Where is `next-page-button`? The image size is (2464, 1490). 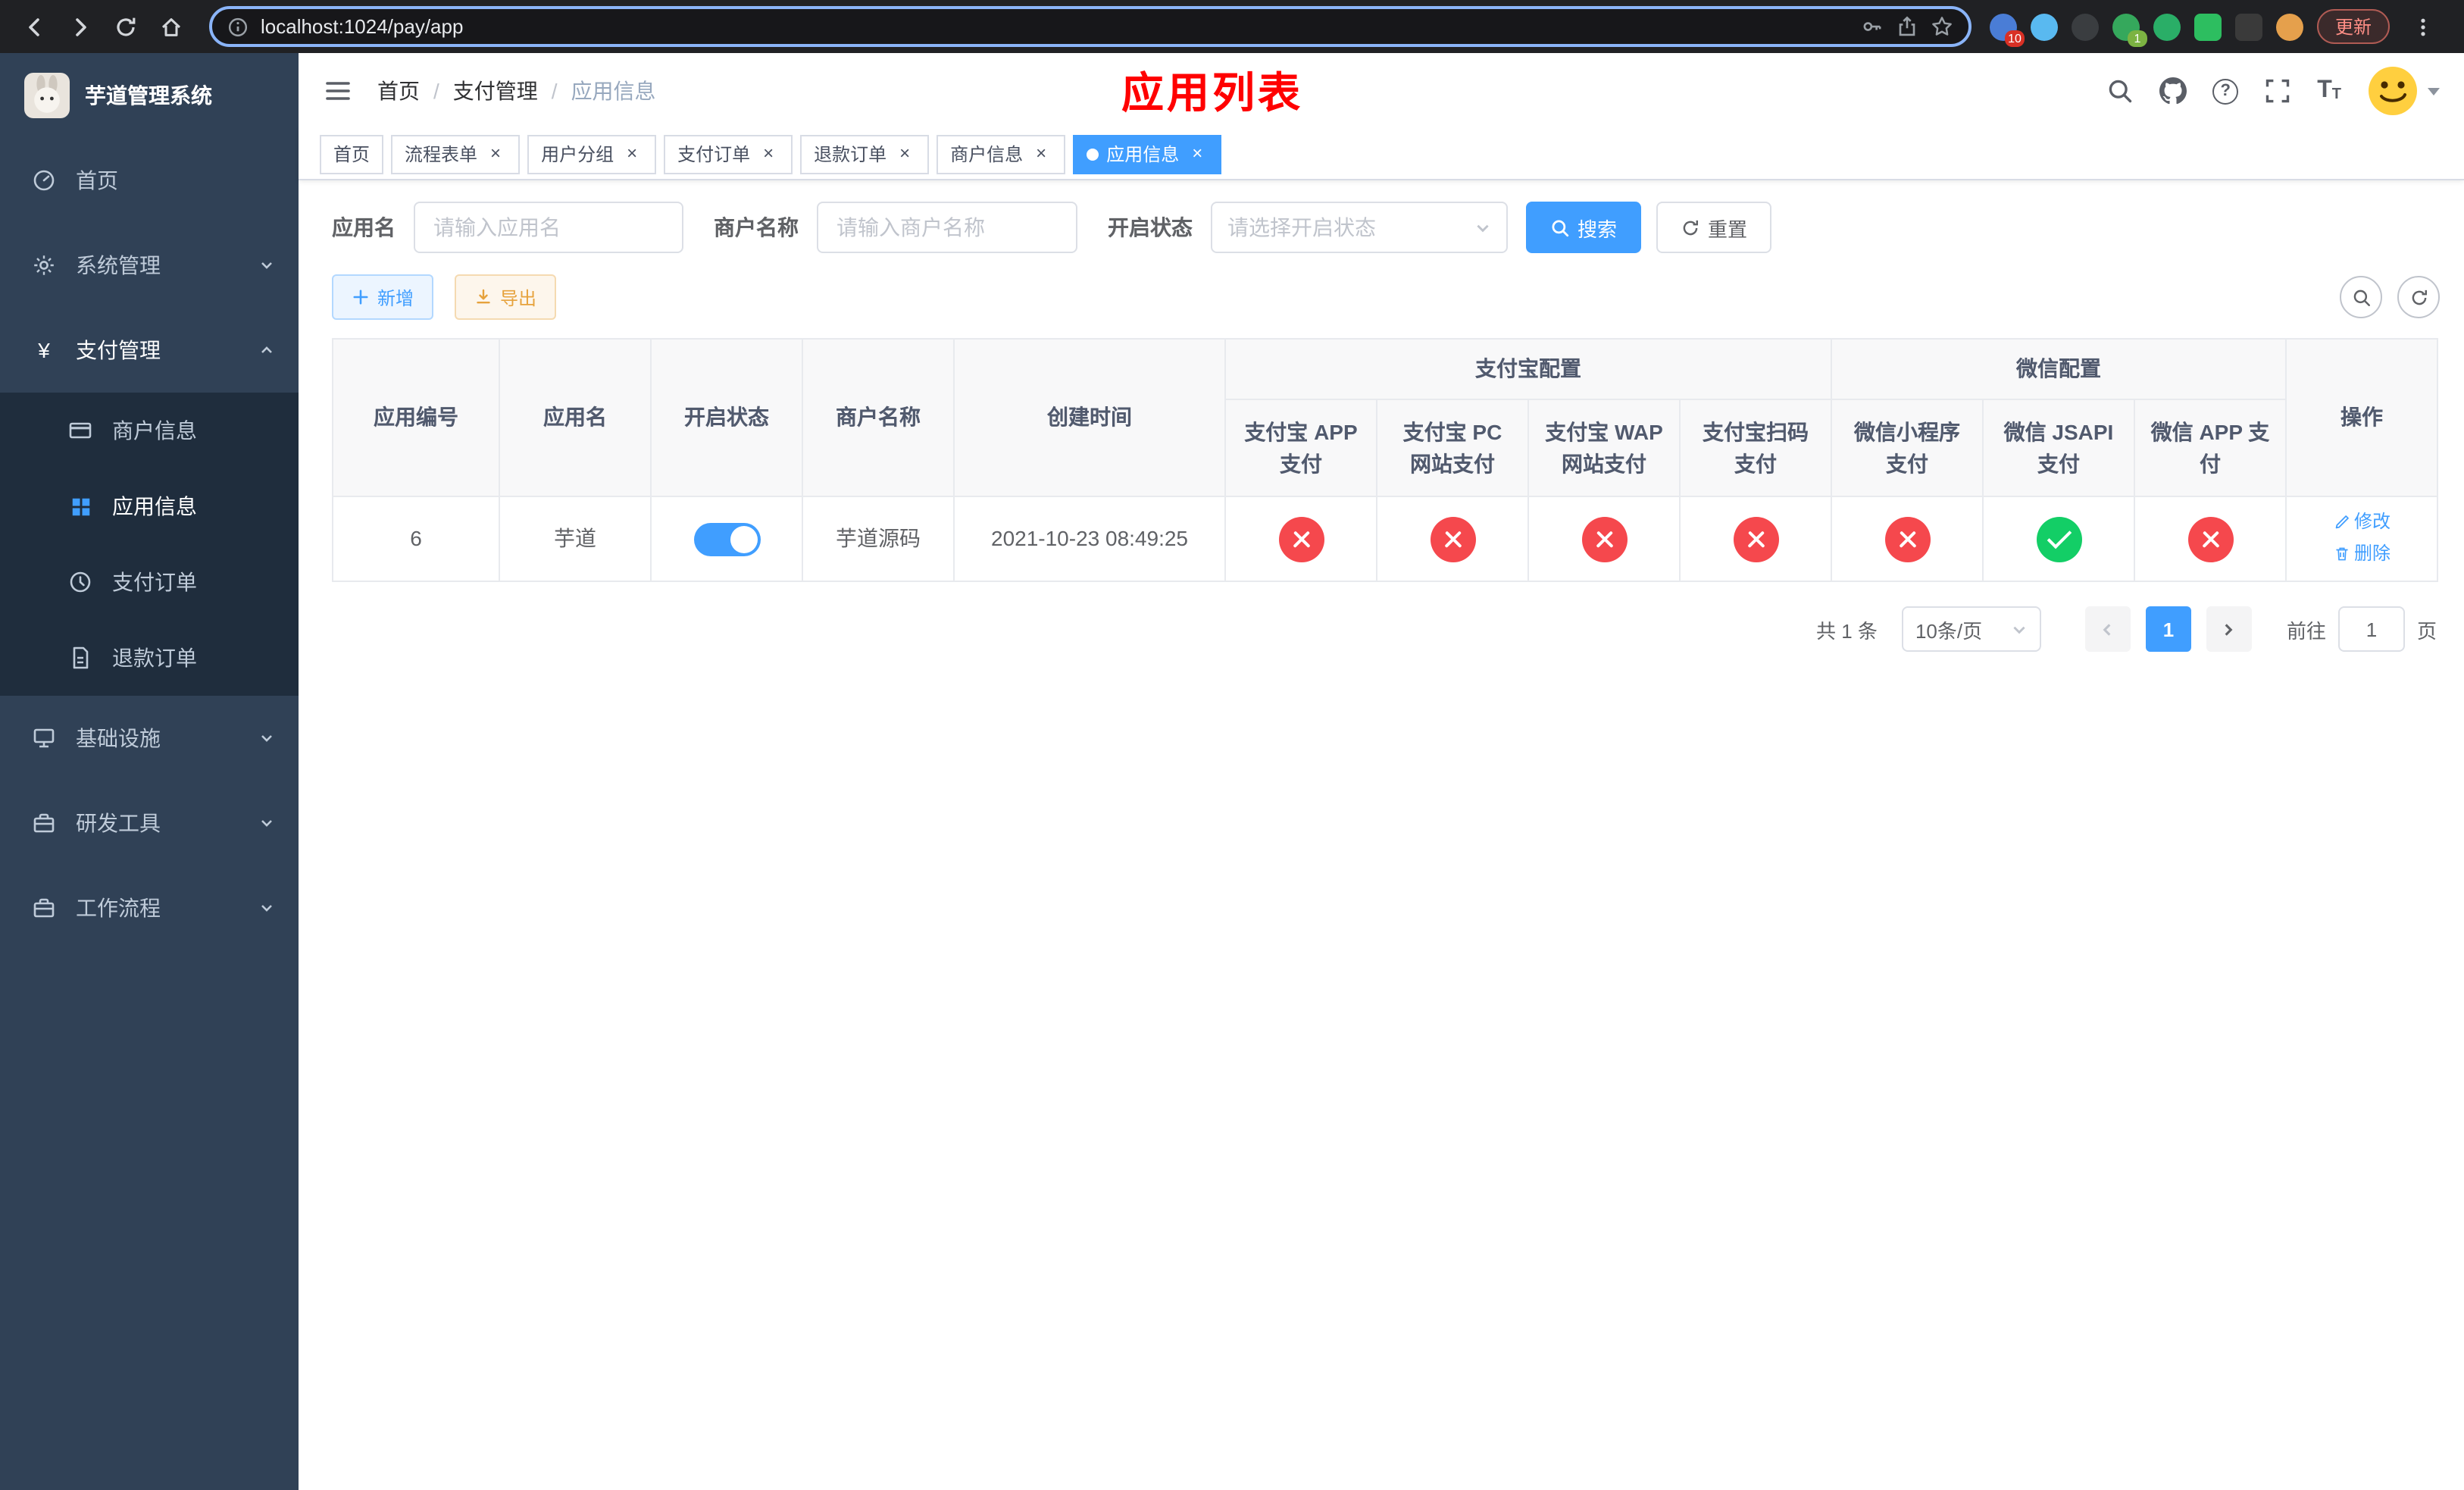
next-page-button is located at coordinates (2229, 629).